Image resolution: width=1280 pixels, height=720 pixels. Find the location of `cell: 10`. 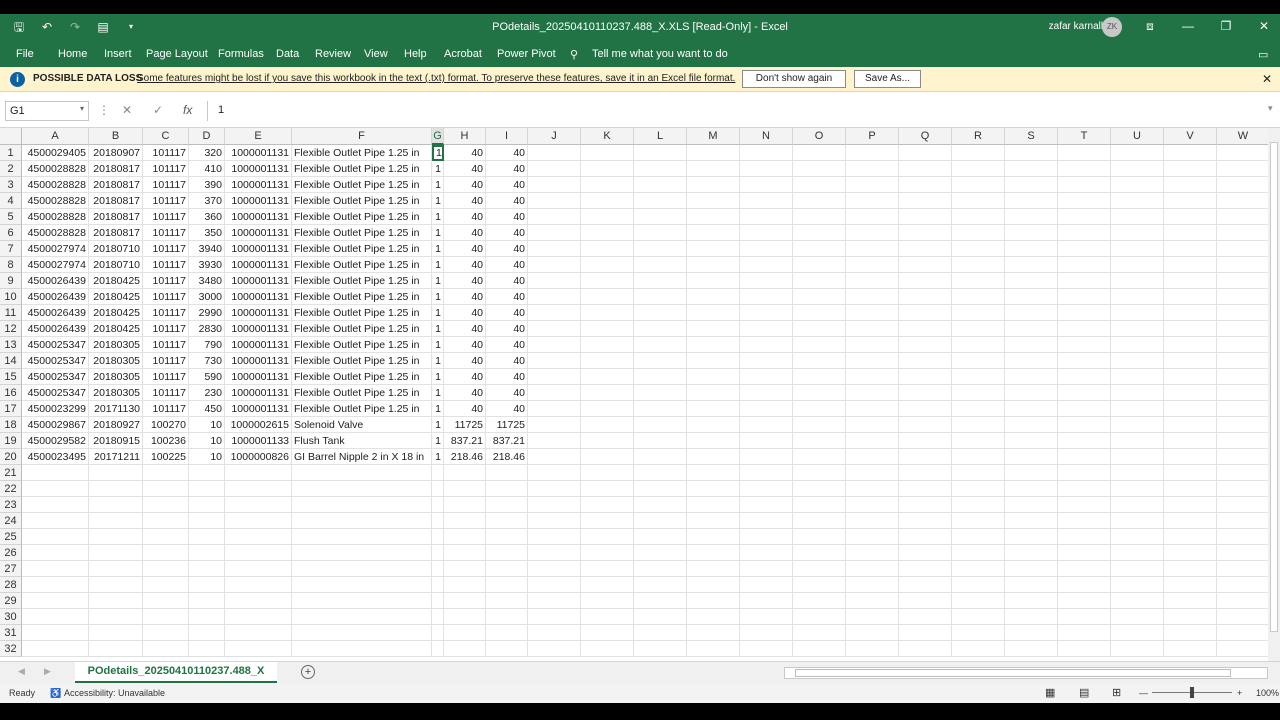

cell: 10 is located at coordinates (207, 457).